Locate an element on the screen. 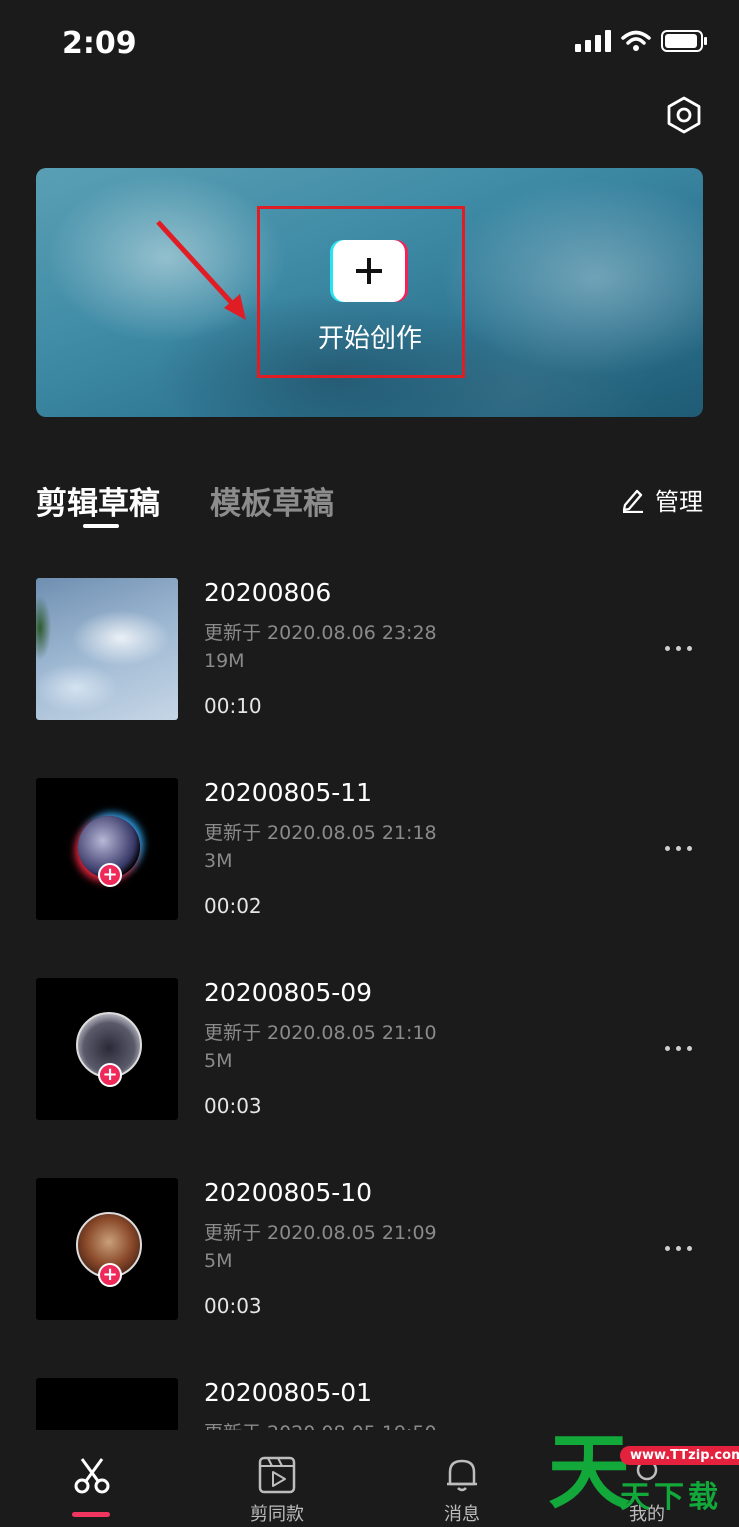  bell-icon is located at coordinates (462, 1475).